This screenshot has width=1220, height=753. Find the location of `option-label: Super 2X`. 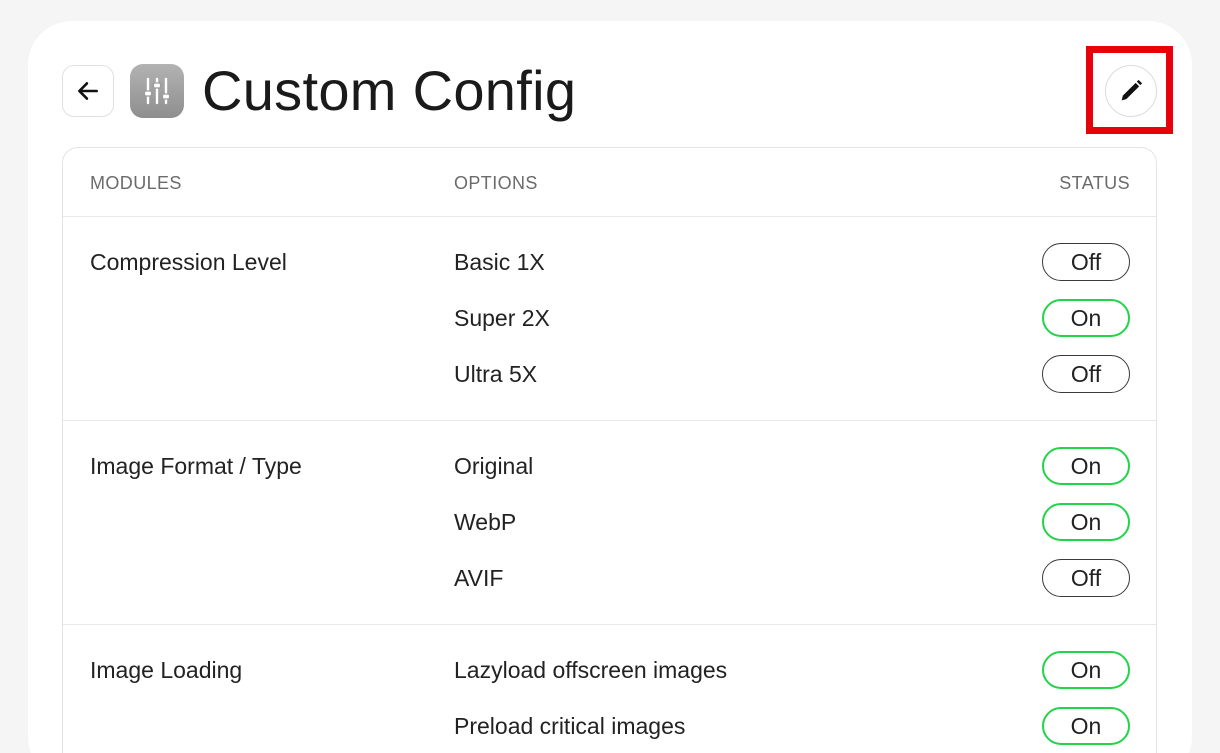

option-label: Super 2X is located at coordinates (502, 318).